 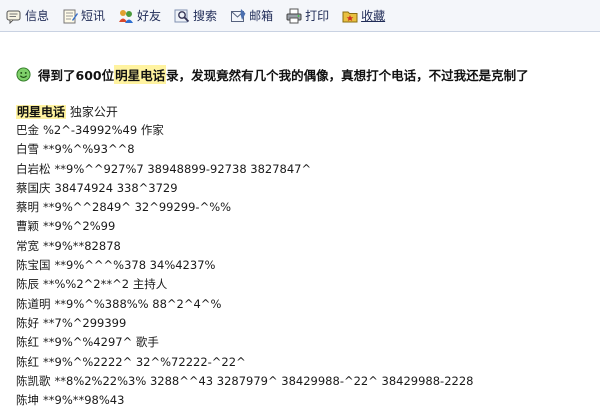 What do you see at coordinates (82, 245) in the screenshot?
I see `entry-info: **9%**82878` at bounding box center [82, 245].